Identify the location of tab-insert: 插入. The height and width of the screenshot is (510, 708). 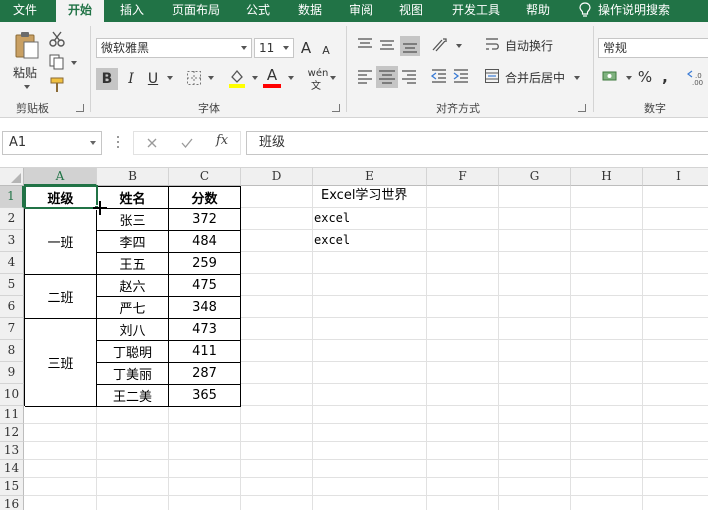
(132, 11).